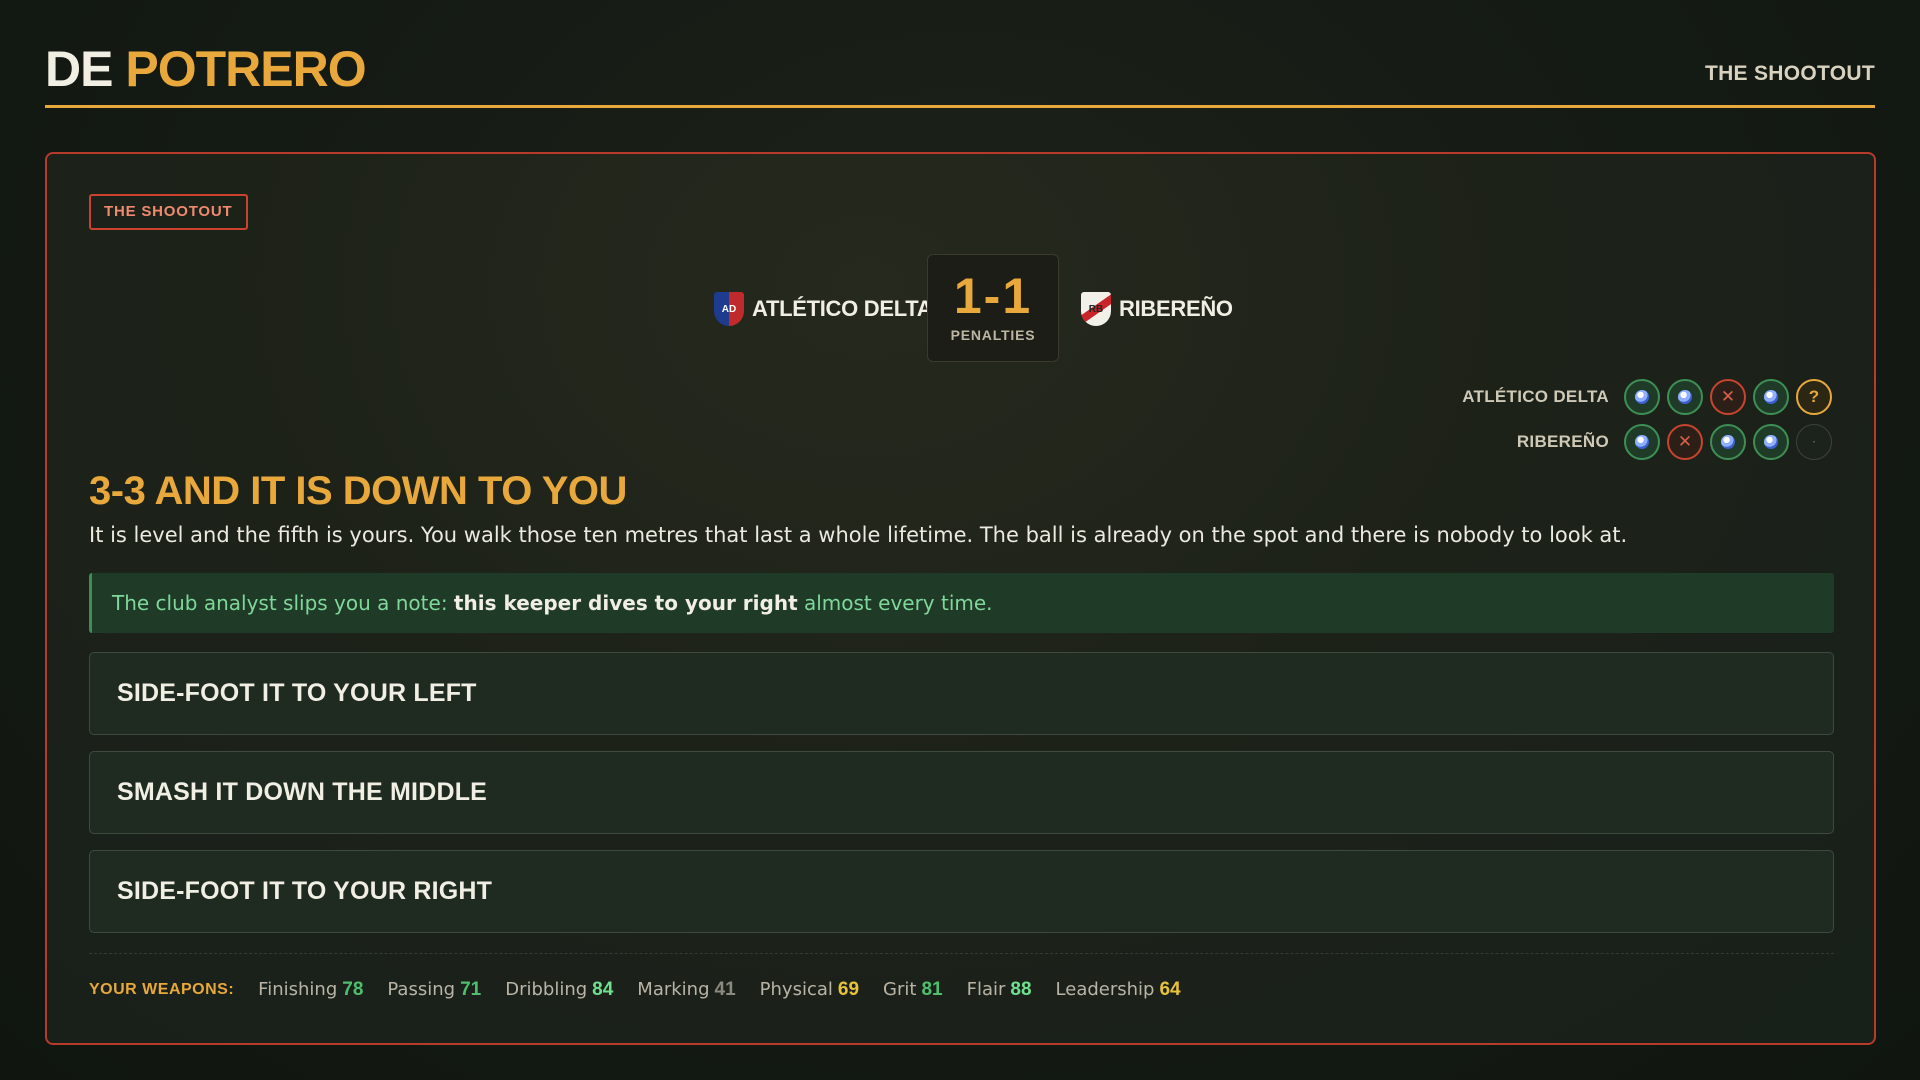 The image size is (1920, 1080). Describe the element at coordinates (842, 308) in the screenshot. I see `home-team-name: ATLÉTICO DELTA` at that location.